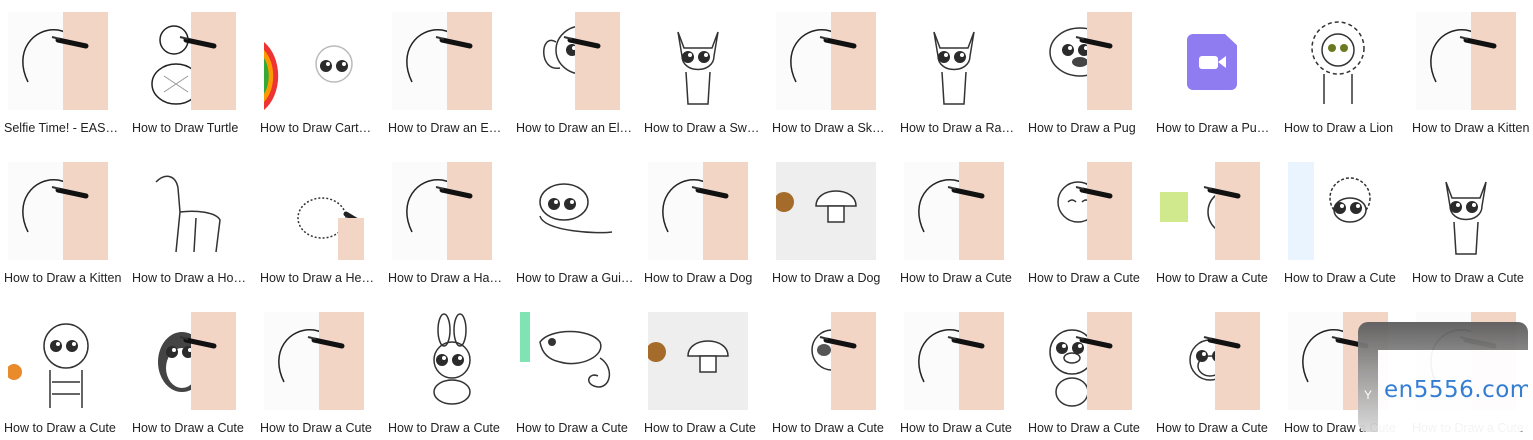  I want to click on video-file-tile: How to Draw a Pug, so click(1088, 70).